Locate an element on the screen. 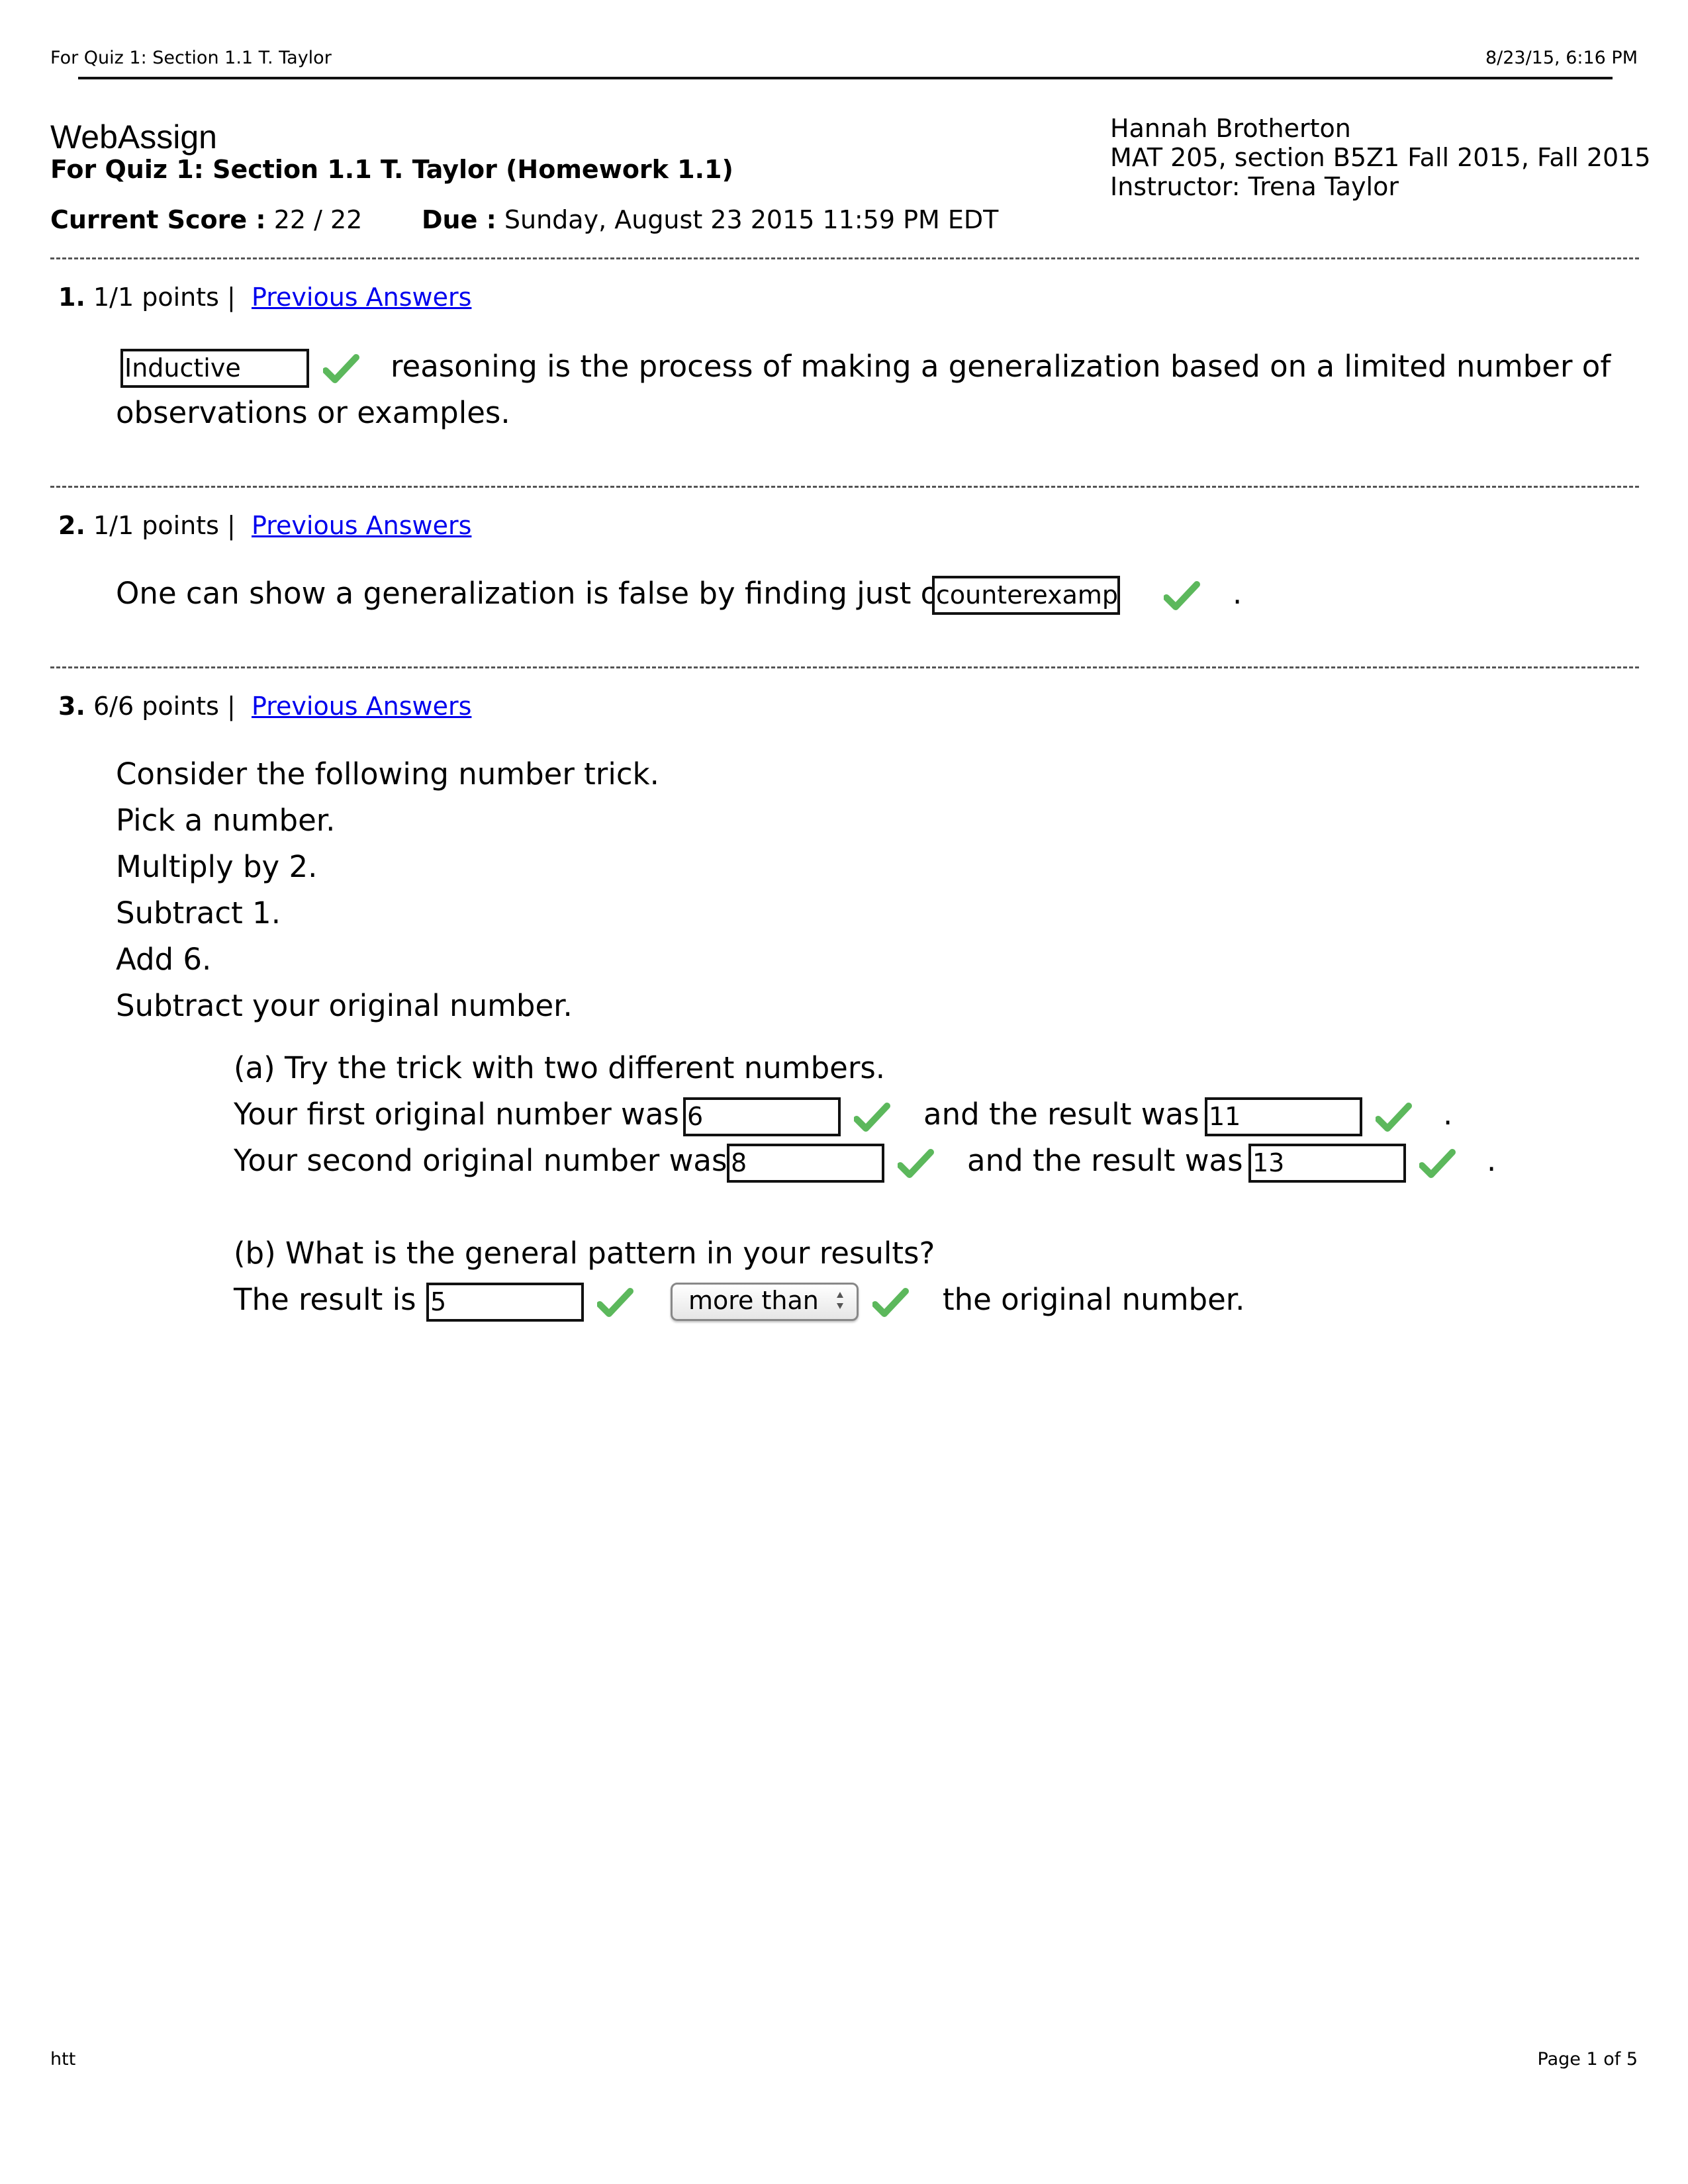 The width and height of the screenshot is (1688, 2184). result-difference-input: 5 is located at coordinates (505, 1302).